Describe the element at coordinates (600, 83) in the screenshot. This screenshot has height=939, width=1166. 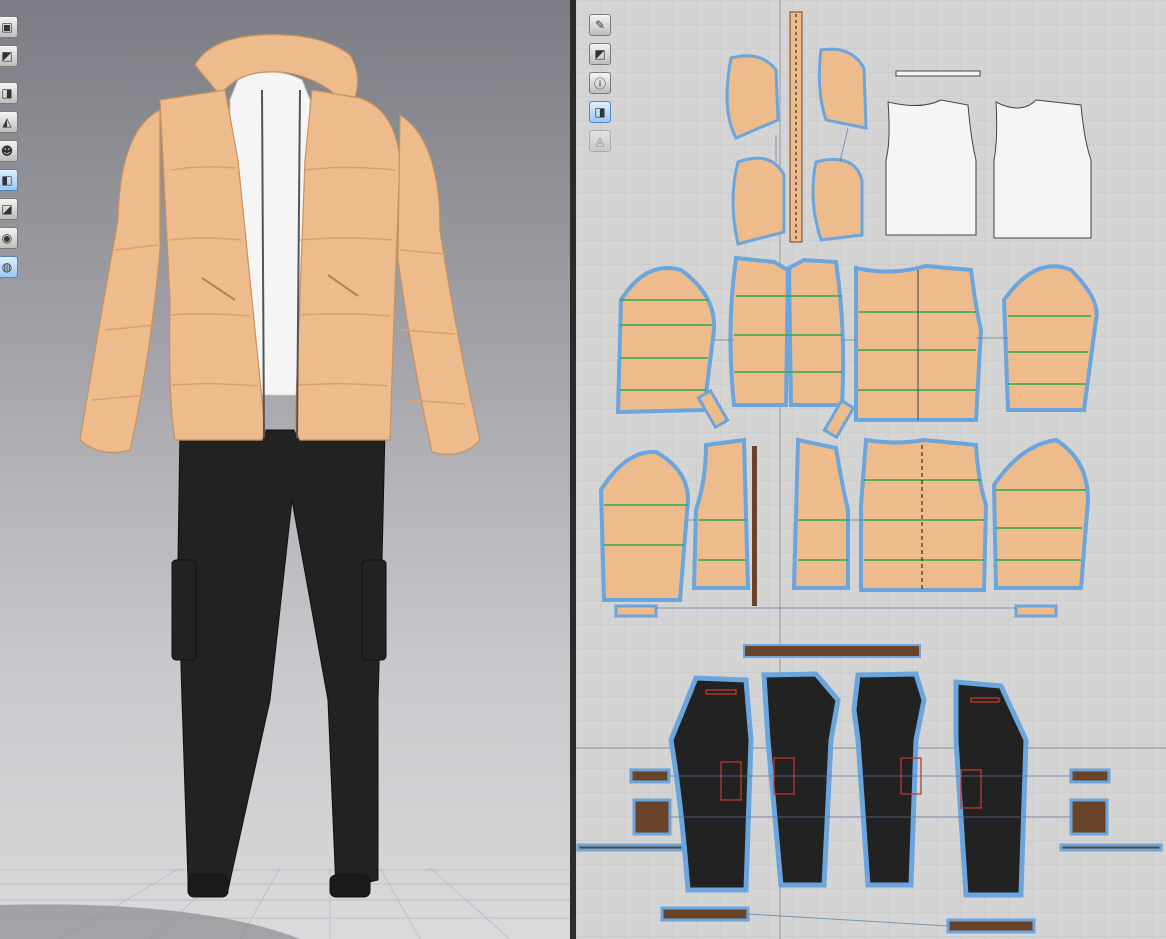
I see `info-icon: ⓘ` at that location.